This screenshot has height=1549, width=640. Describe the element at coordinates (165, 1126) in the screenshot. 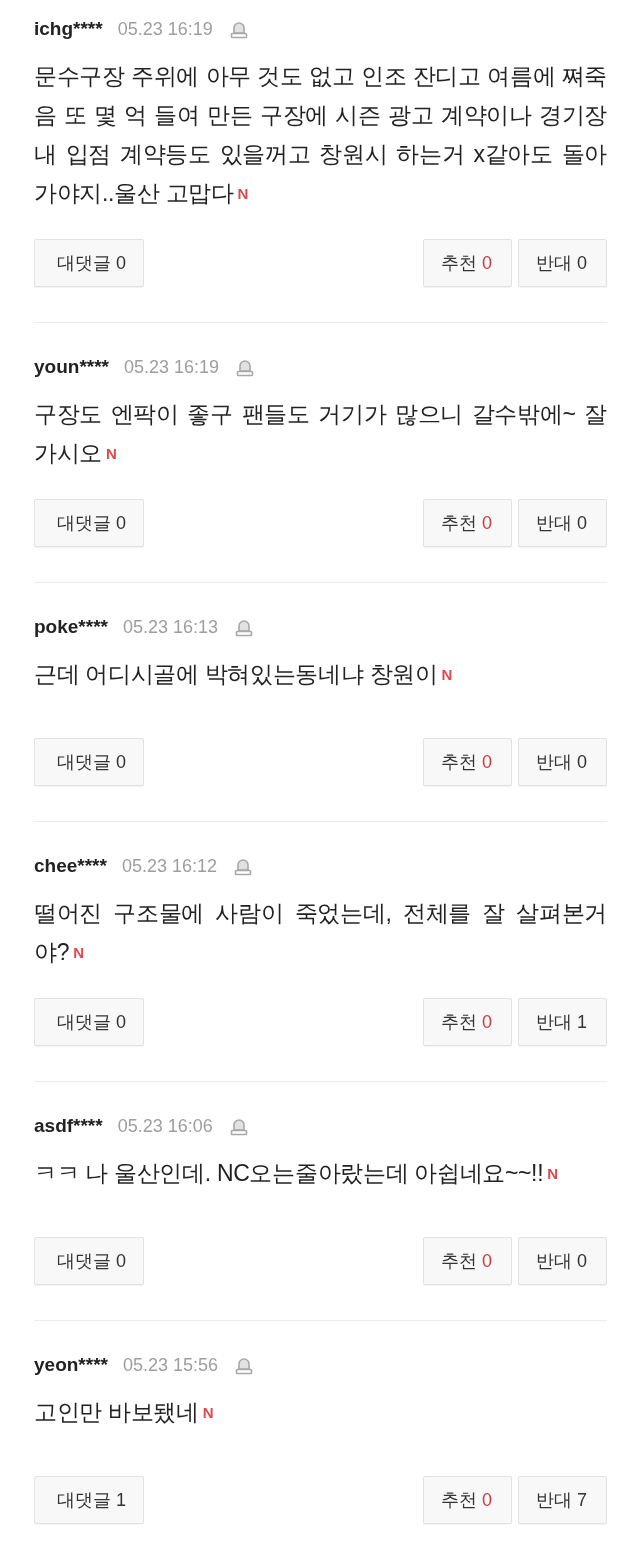

I see `timestamp: 05.23 16:06` at that location.